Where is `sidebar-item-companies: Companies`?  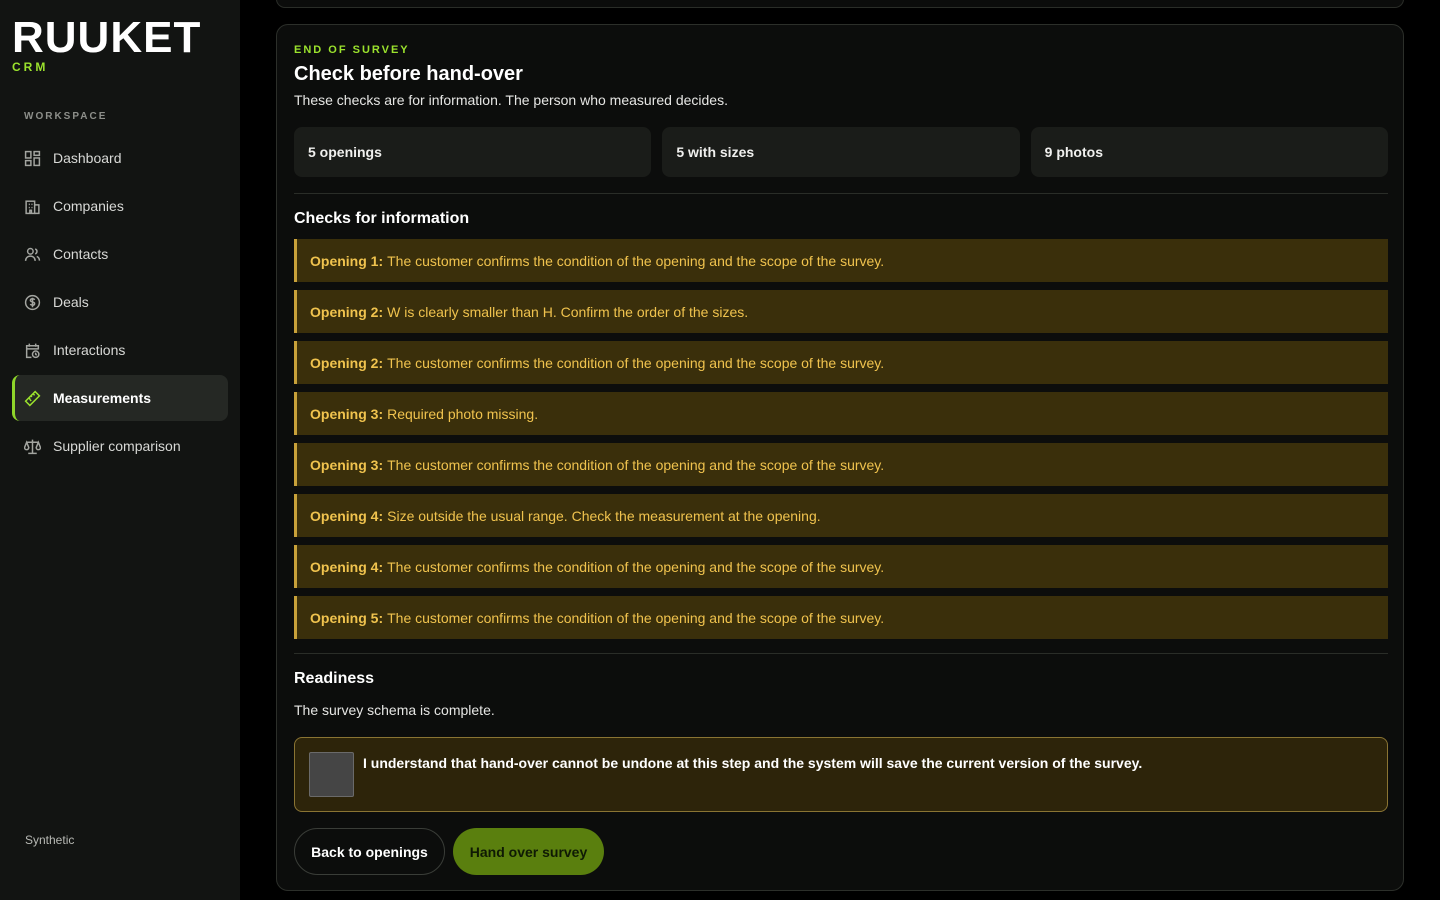
sidebar-item-companies: Companies is located at coordinates (120, 206).